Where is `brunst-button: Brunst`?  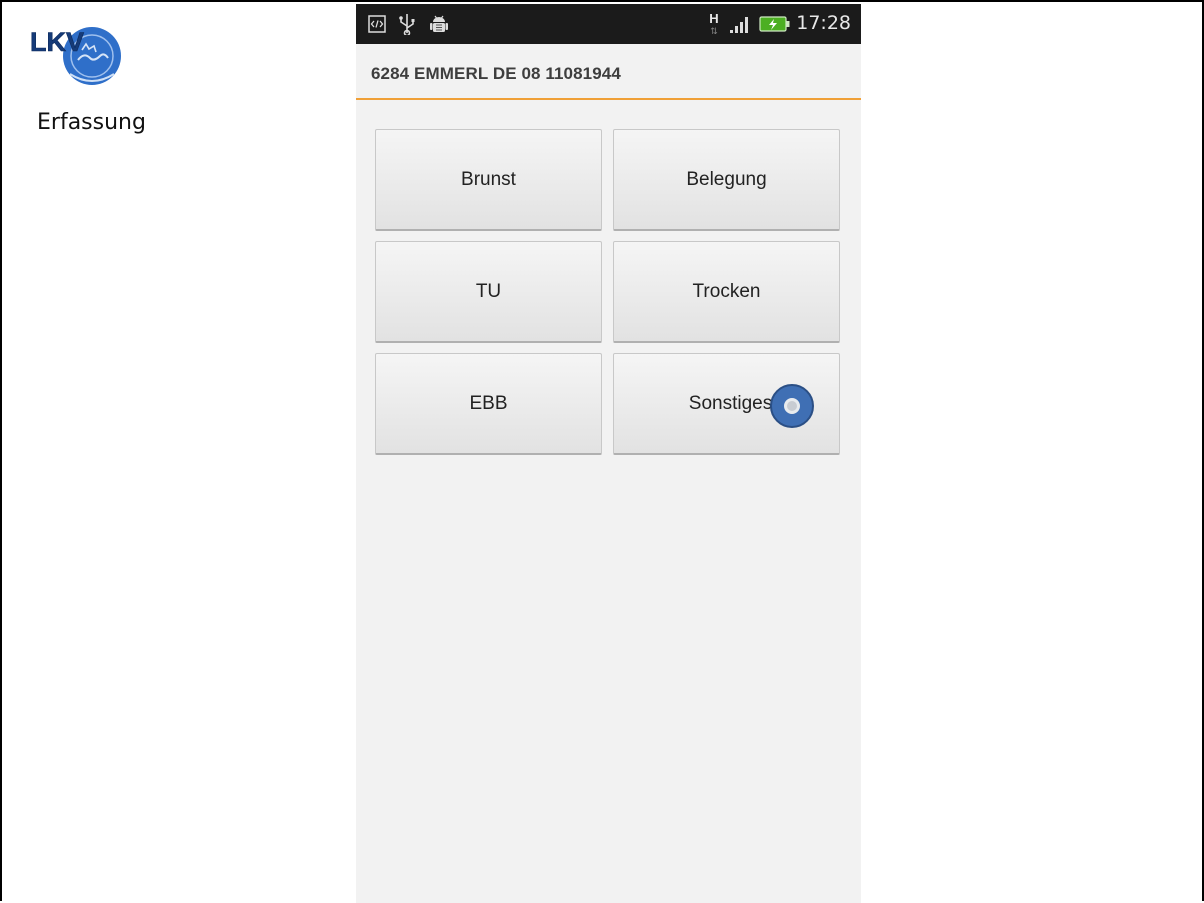 brunst-button: Brunst is located at coordinates (488, 180).